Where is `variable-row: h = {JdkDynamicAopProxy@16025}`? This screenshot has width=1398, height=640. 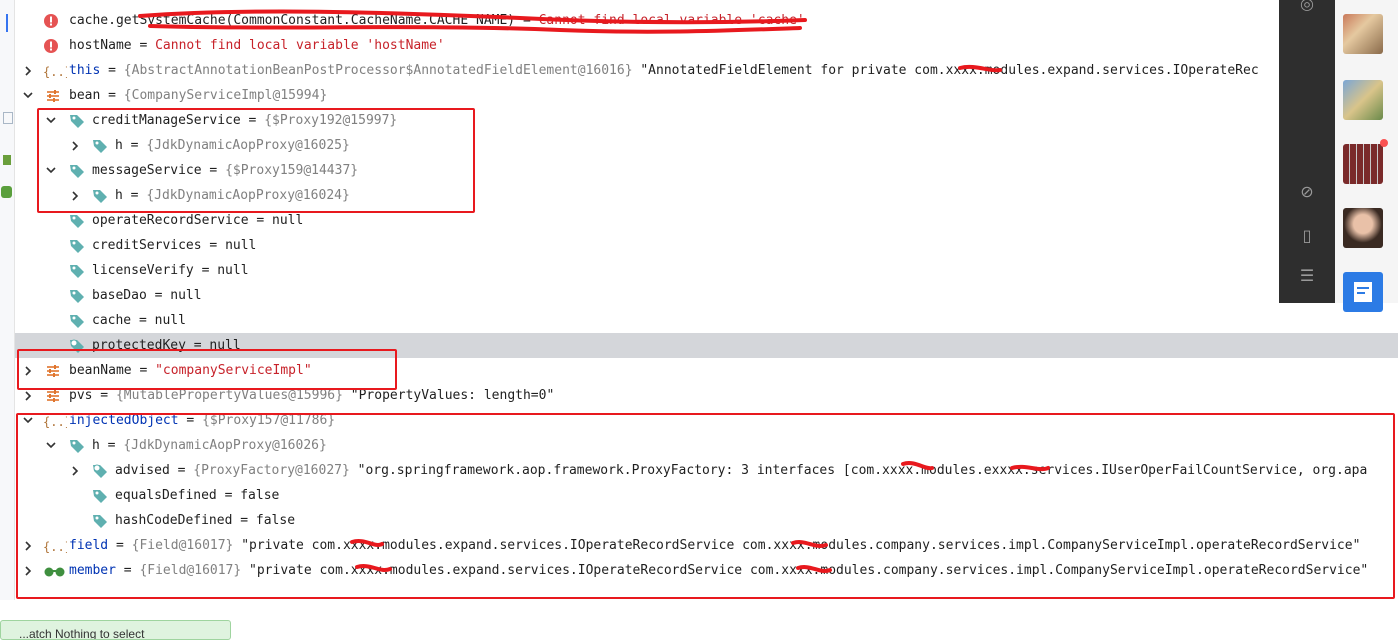
variable-row: h = {JdkDynamicAopProxy@16025} is located at coordinates (706, 145).